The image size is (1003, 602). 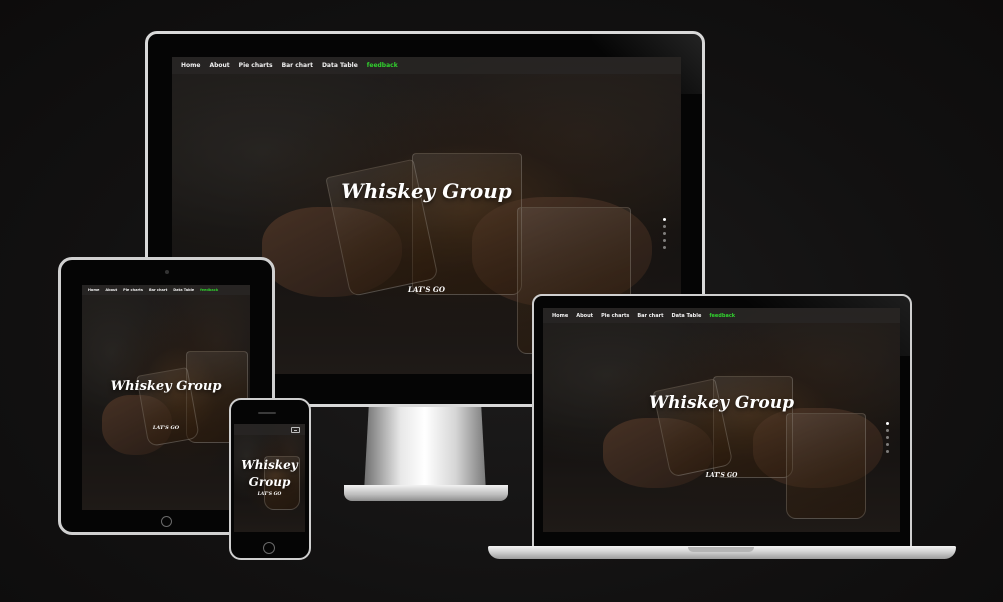 I want to click on hamburger-menu-icon, so click(x=295, y=430).